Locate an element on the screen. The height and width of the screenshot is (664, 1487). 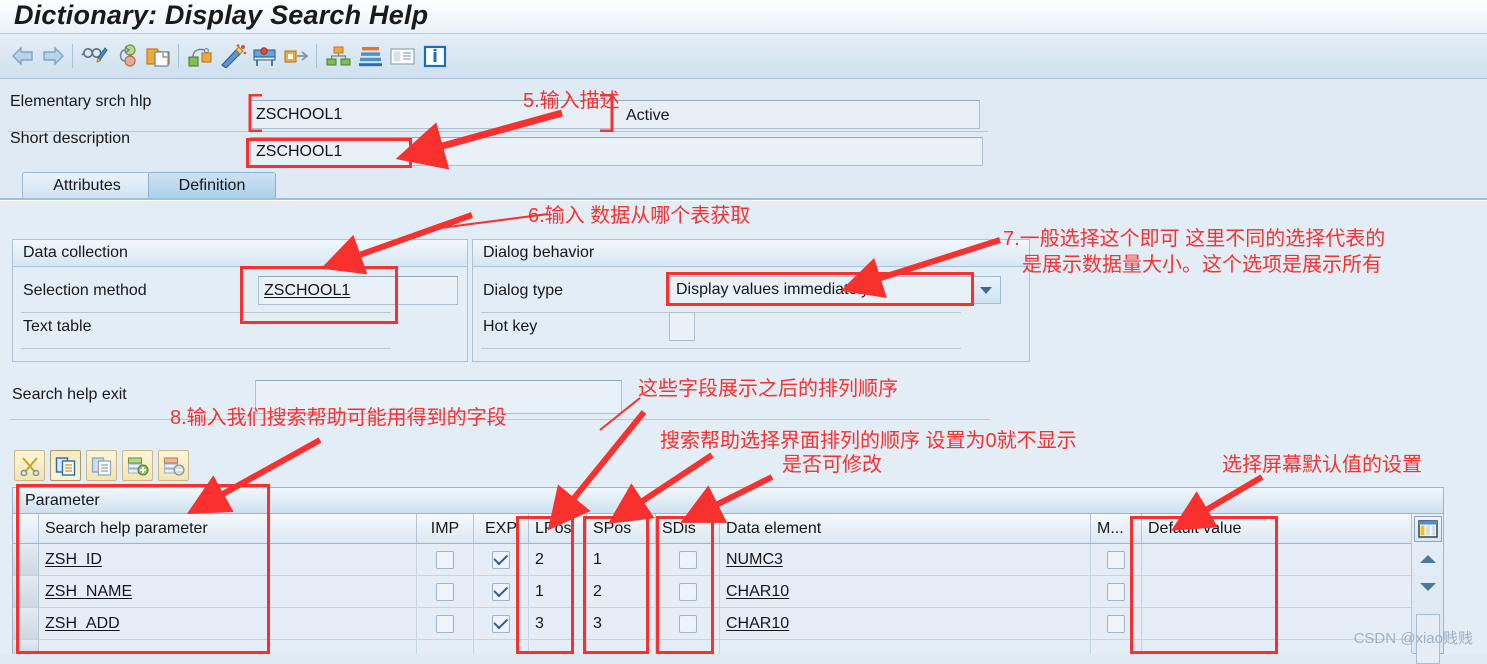
cell-search-help-parameter is located at coordinates (228, 647).